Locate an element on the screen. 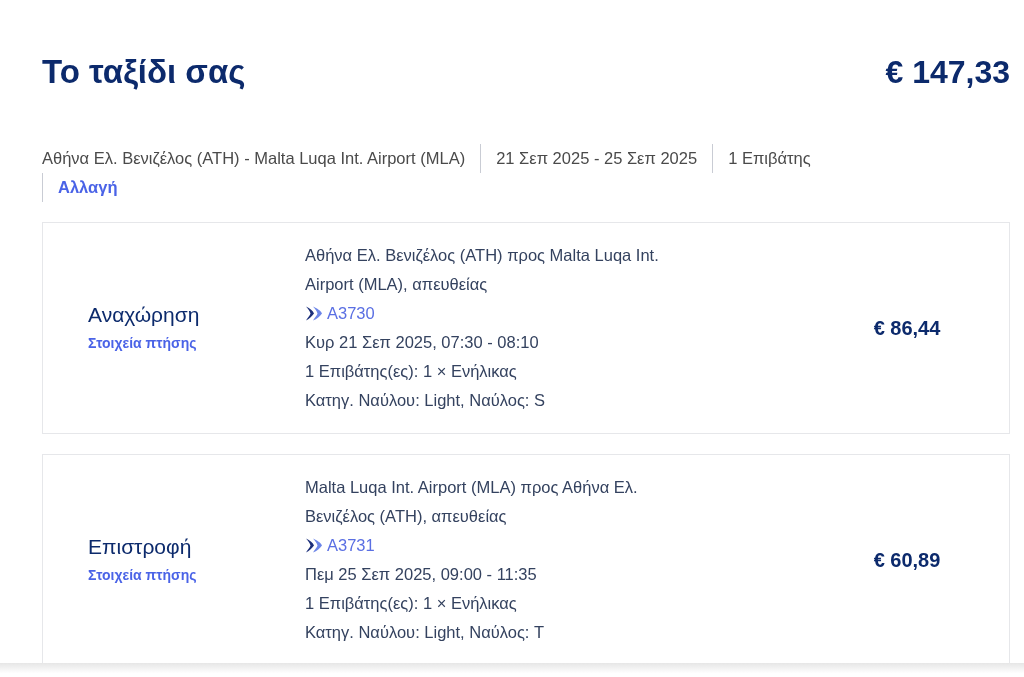  flight-price: € 60,89 is located at coordinates (907, 560).